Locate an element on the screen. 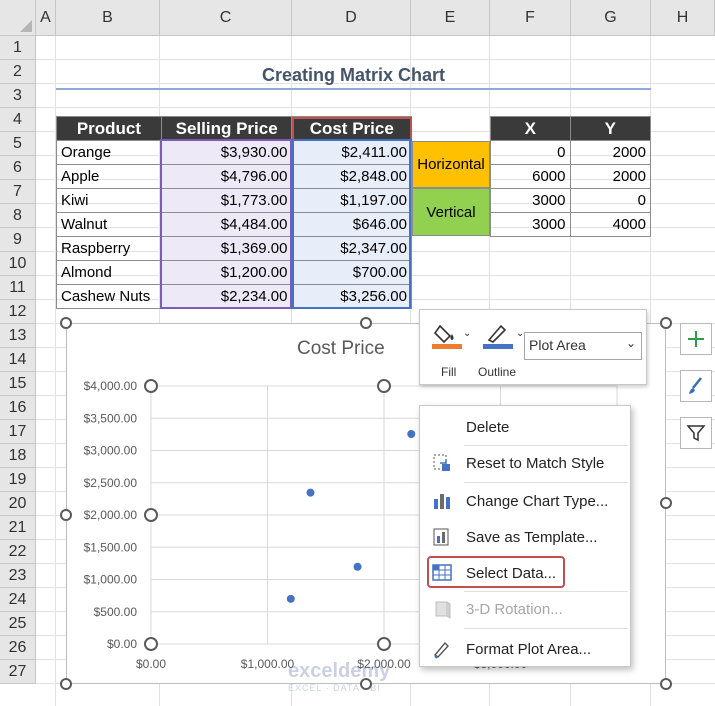 The image size is (715, 706). chart-filters-button is located at coordinates (696, 433).